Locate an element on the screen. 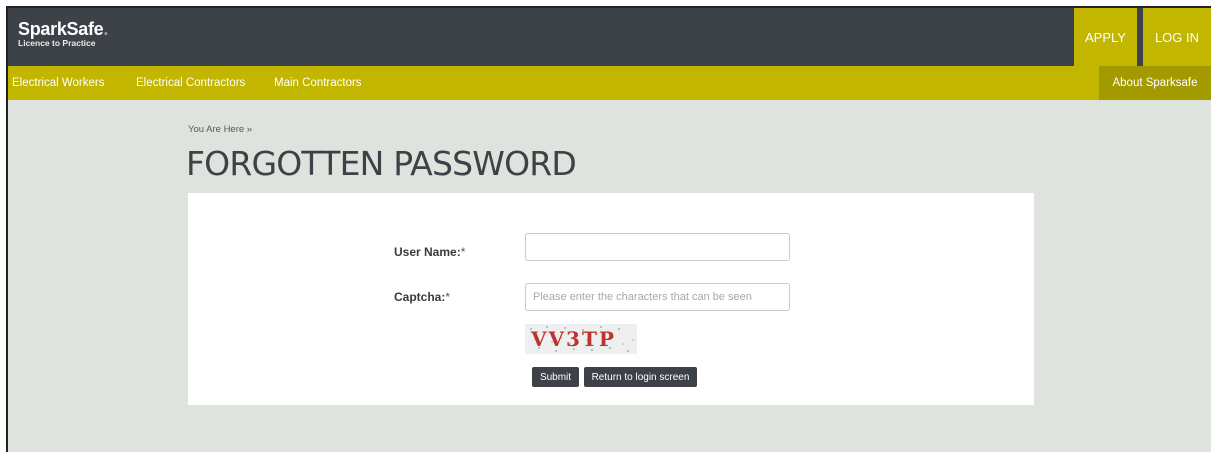 This screenshot has height=452, width=1211. submit-button: Submit is located at coordinates (555, 377).